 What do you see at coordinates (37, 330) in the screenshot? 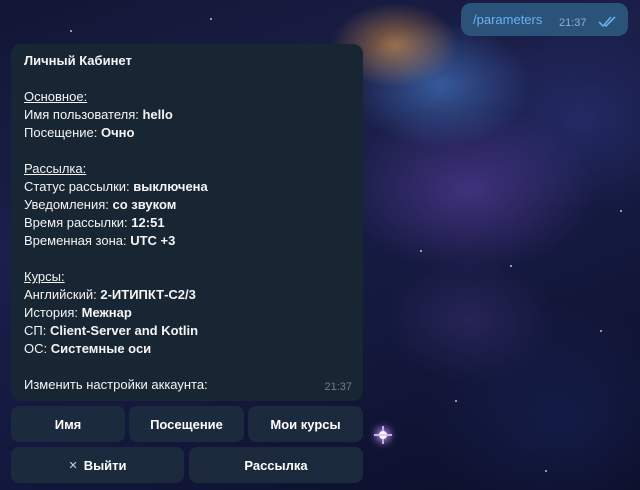
I see `info-label: СП:` at bounding box center [37, 330].